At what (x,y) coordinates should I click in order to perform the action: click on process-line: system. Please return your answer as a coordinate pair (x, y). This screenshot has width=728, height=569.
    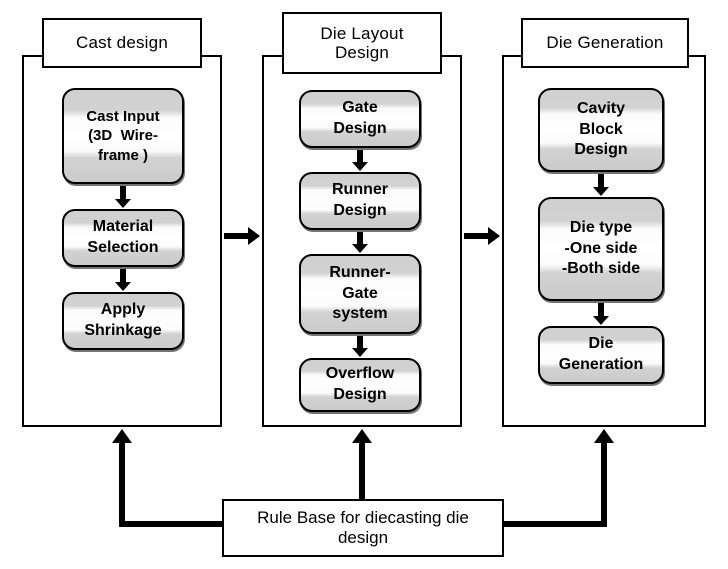
    Looking at the image, I should click on (360, 314).